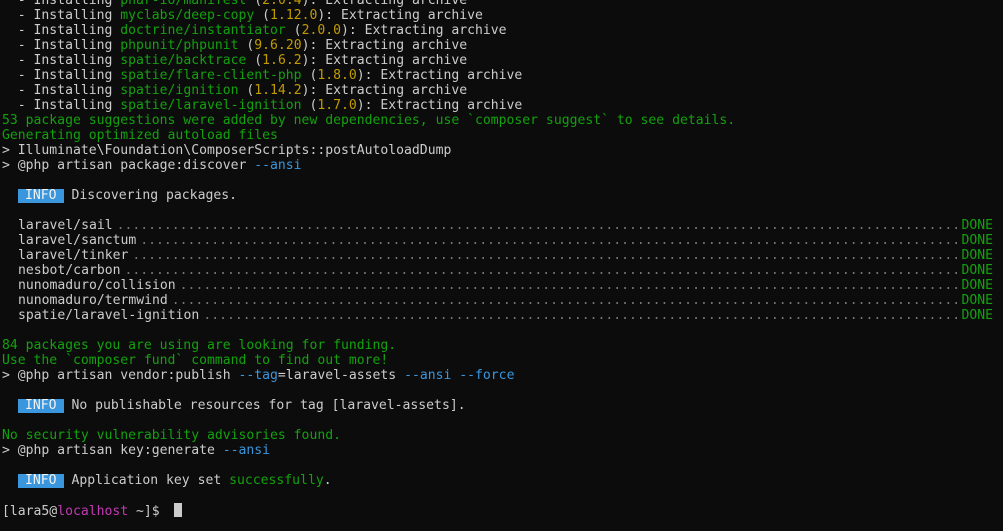  Describe the element at coordinates (97, 285) in the screenshot. I see `discovered-package-name: nunomaduro/collision` at that location.